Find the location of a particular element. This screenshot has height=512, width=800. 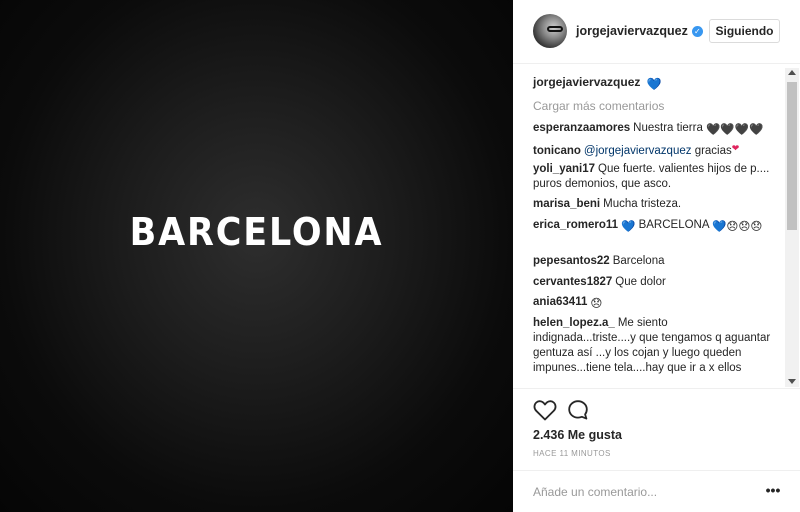

comment-username: yoli_yani17 is located at coordinates (564, 169).